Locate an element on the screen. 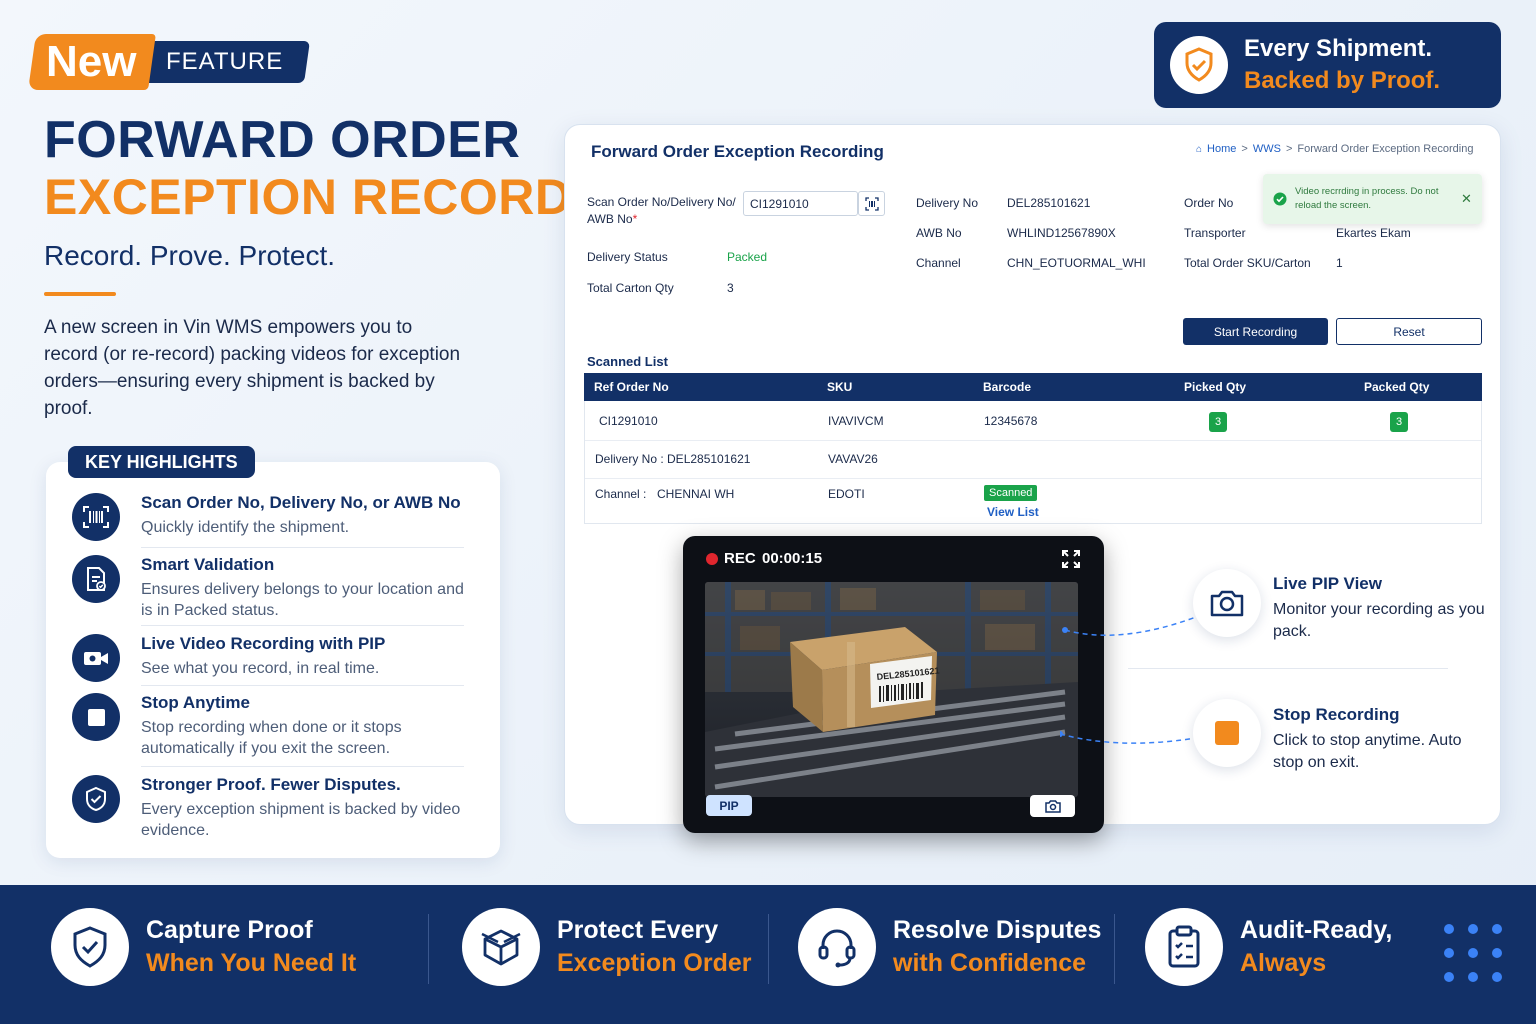 This screenshot has width=1536, height=1024. awb-label: AWB No is located at coordinates (939, 233).